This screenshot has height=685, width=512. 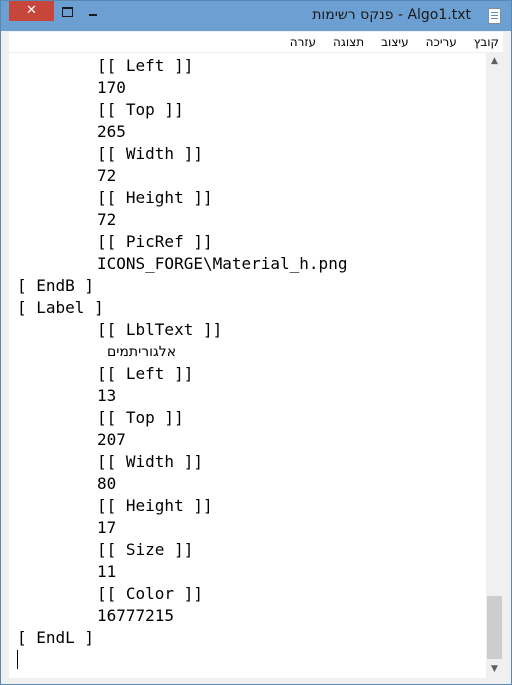 What do you see at coordinates (494, 61) in the screenshot?
I see `scroll-up-arrow-icon: ▲` at bounding box center [494, 61].